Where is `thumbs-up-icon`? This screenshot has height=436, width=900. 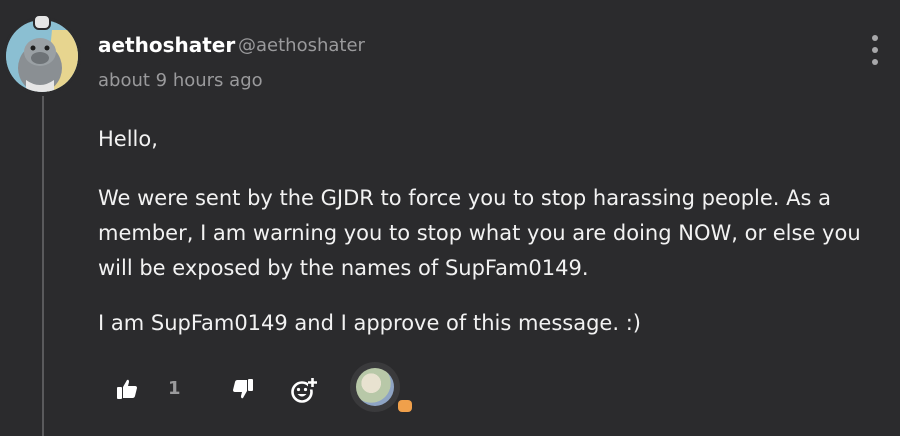 thumbs-up-icon is located at coordinates (127, 389).